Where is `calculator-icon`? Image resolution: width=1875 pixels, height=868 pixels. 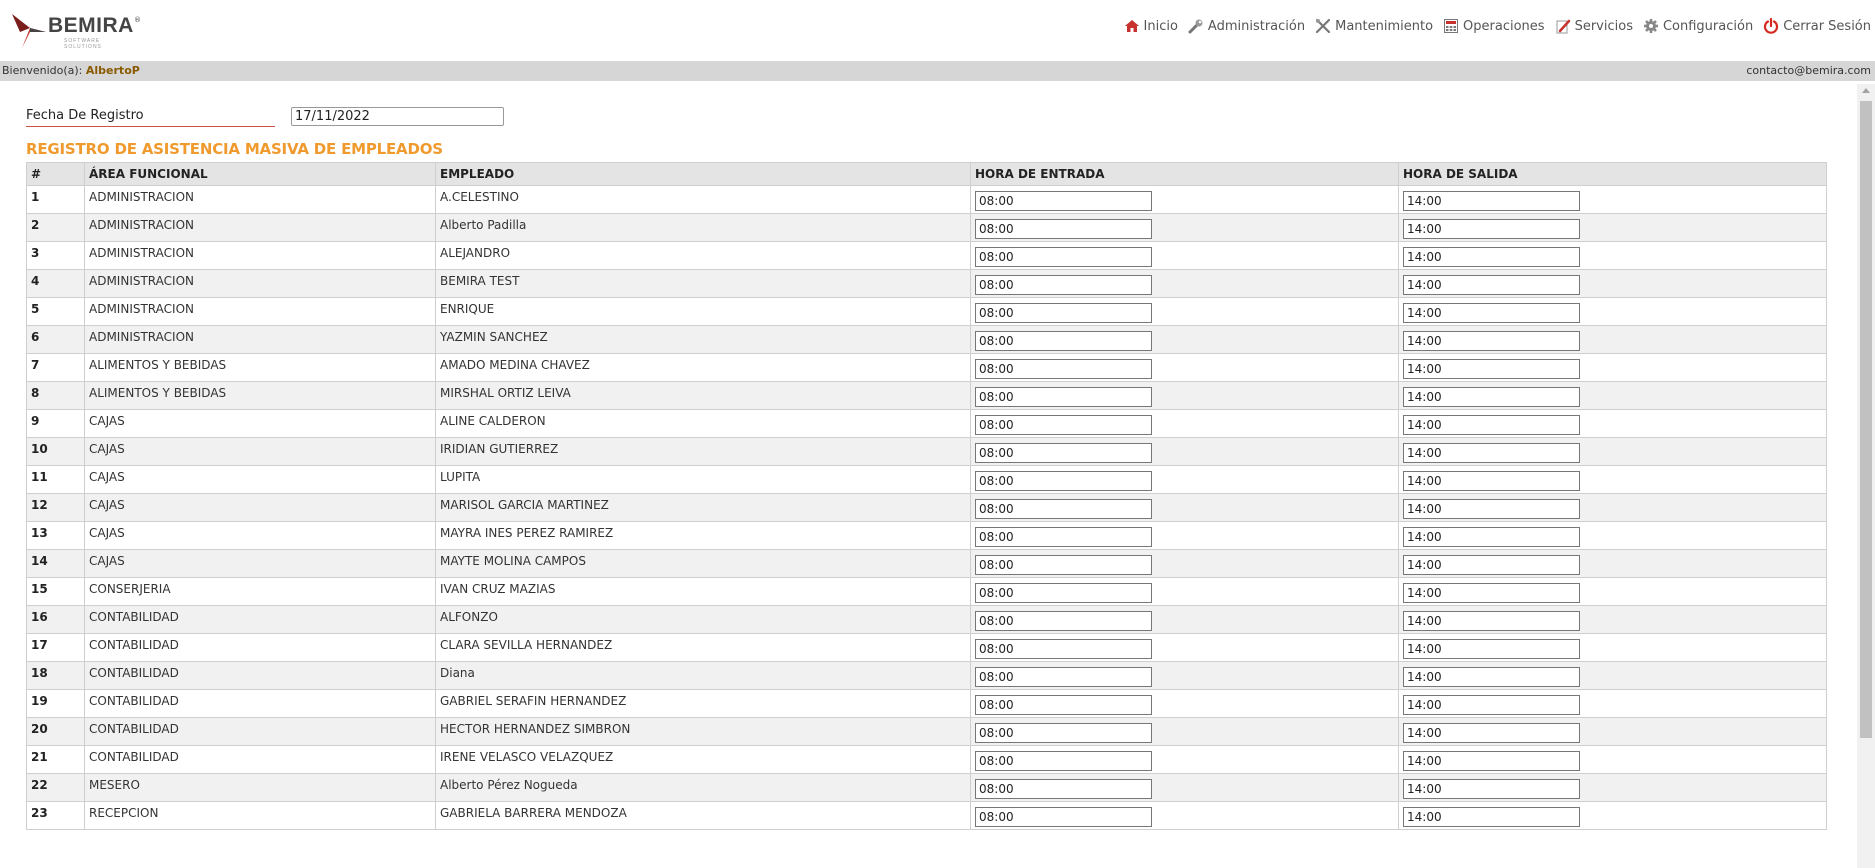 calculator-icon is located at coordinates (1451, 26).